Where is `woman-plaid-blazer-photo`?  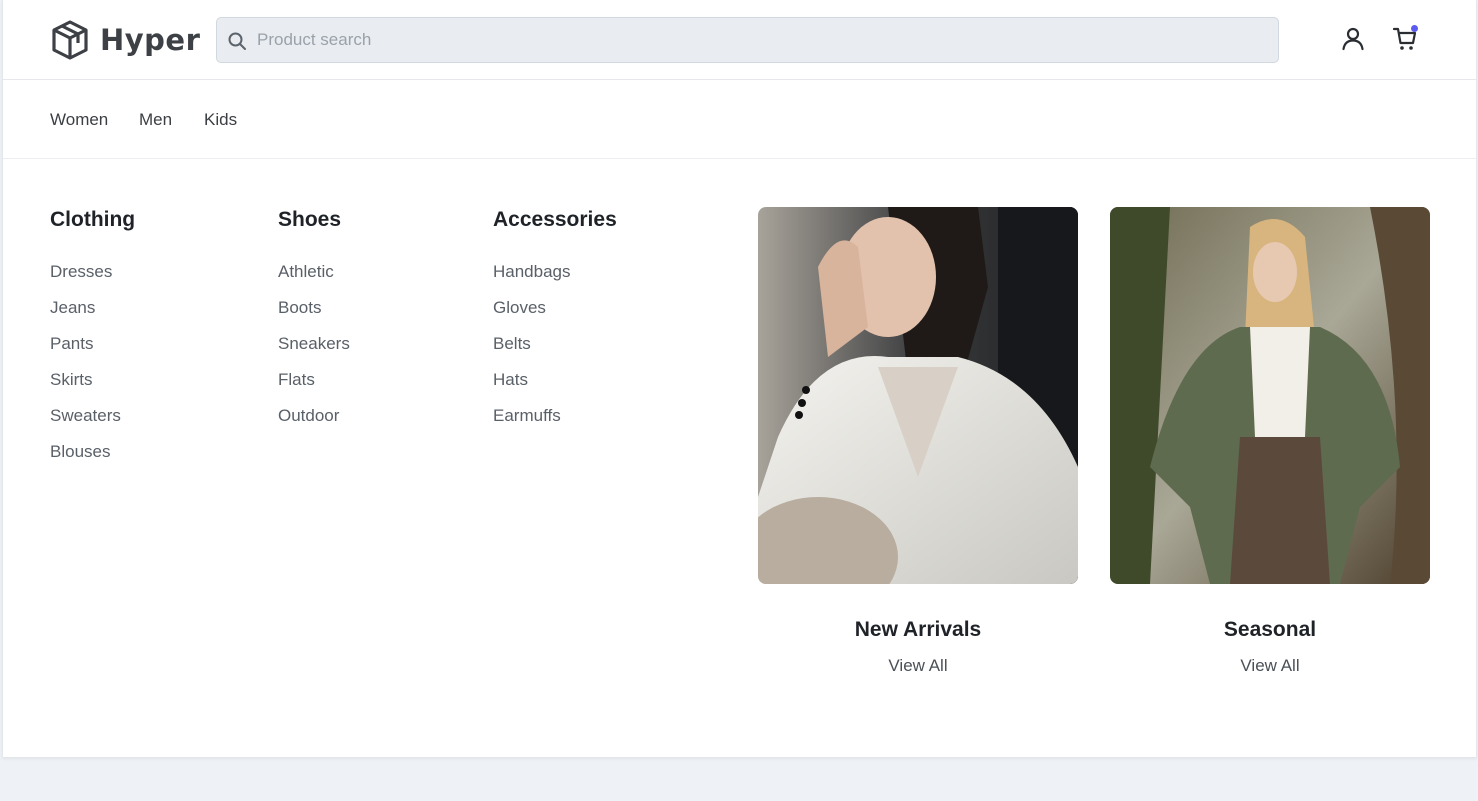 woman-plaid-blazer-photo is located at coordinates (1270, 395).